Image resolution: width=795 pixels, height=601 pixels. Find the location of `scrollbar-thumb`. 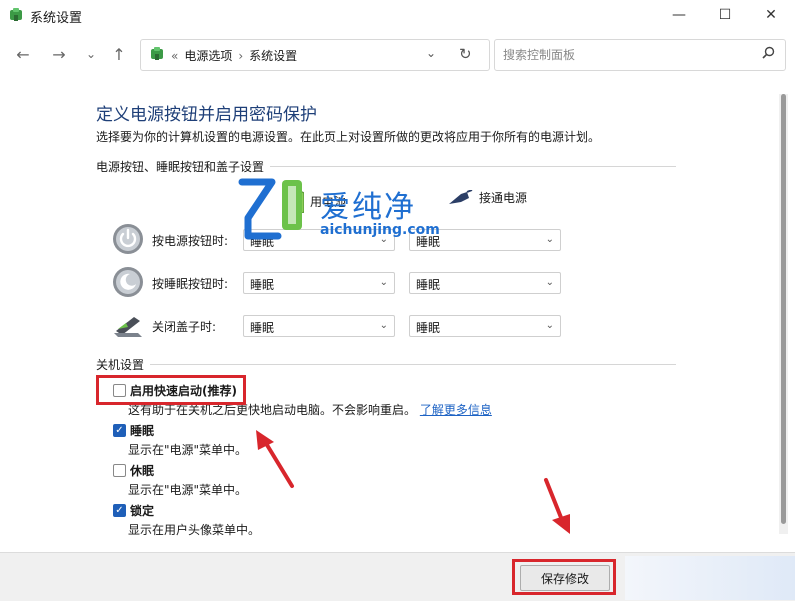

scrollbar-thumb is located at coordinates (783, 309).